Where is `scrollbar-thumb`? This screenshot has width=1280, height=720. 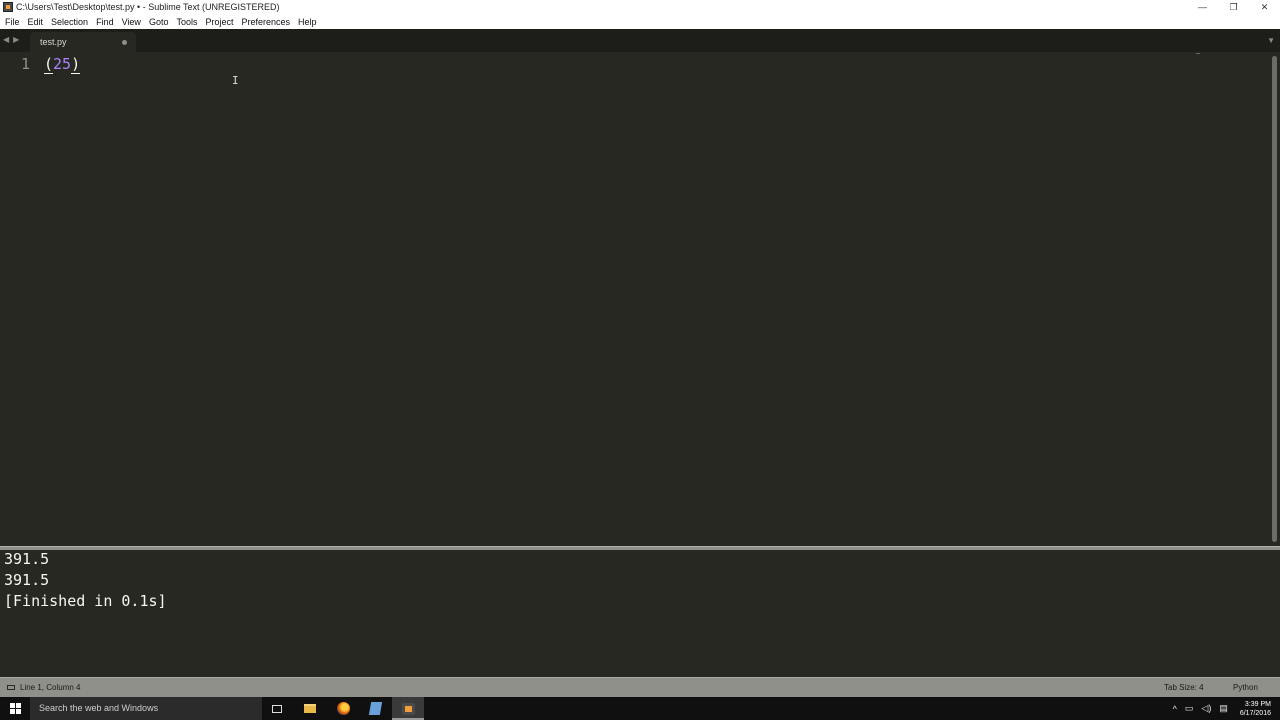 scrollbar-thumb is located at coordinates (1274, 299).